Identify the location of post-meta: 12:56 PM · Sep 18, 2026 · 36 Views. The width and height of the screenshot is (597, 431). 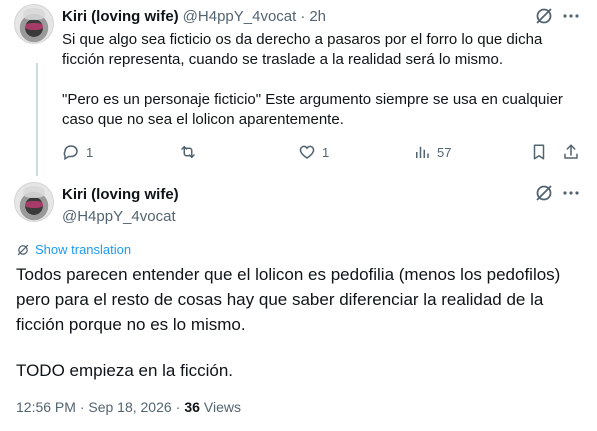
(128, 407).